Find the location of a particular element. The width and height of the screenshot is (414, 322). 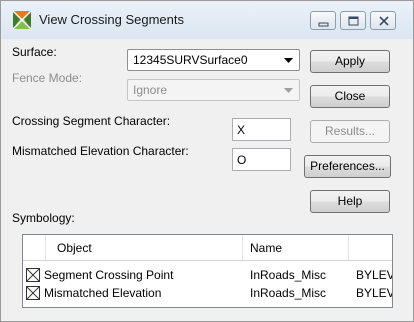

fence-mode-label: Fence Mode: is located at coordinates (47, 78).